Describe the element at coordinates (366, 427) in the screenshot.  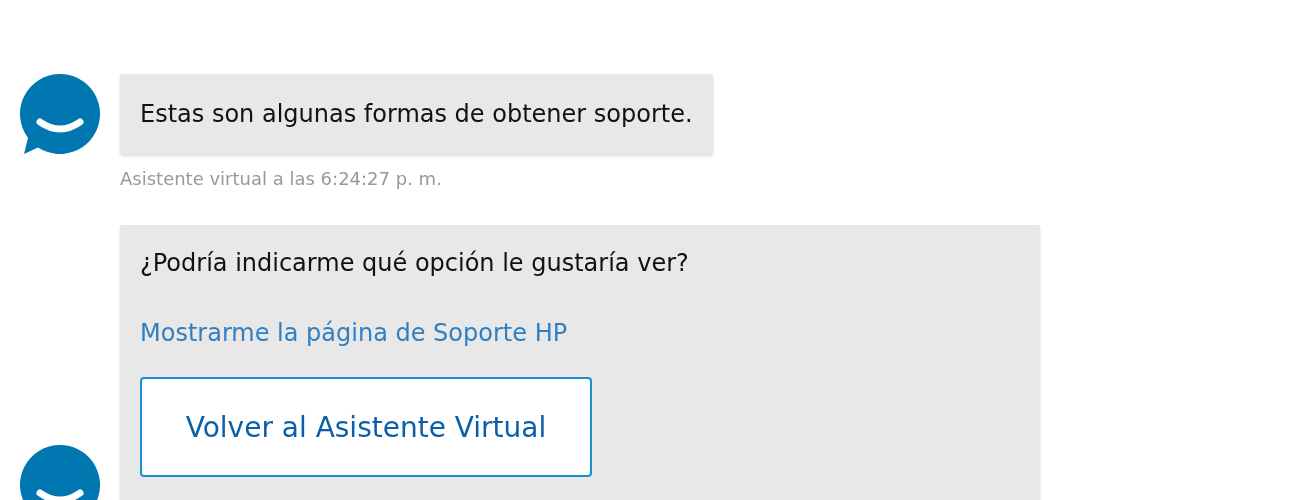
I see `back-to-assistant-button: Volver al Asistente Virtual` at that location.